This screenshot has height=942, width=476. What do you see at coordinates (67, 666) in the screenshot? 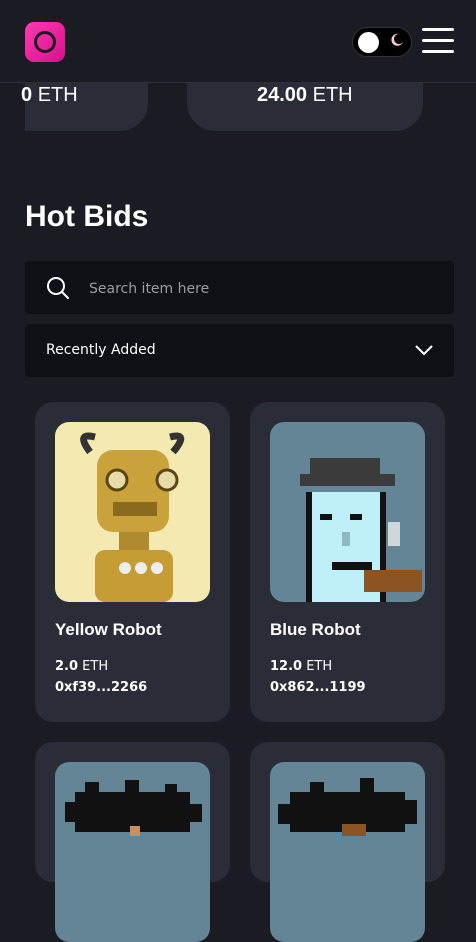
I see `price-value: 2.0` at bounding box center [67, 666].